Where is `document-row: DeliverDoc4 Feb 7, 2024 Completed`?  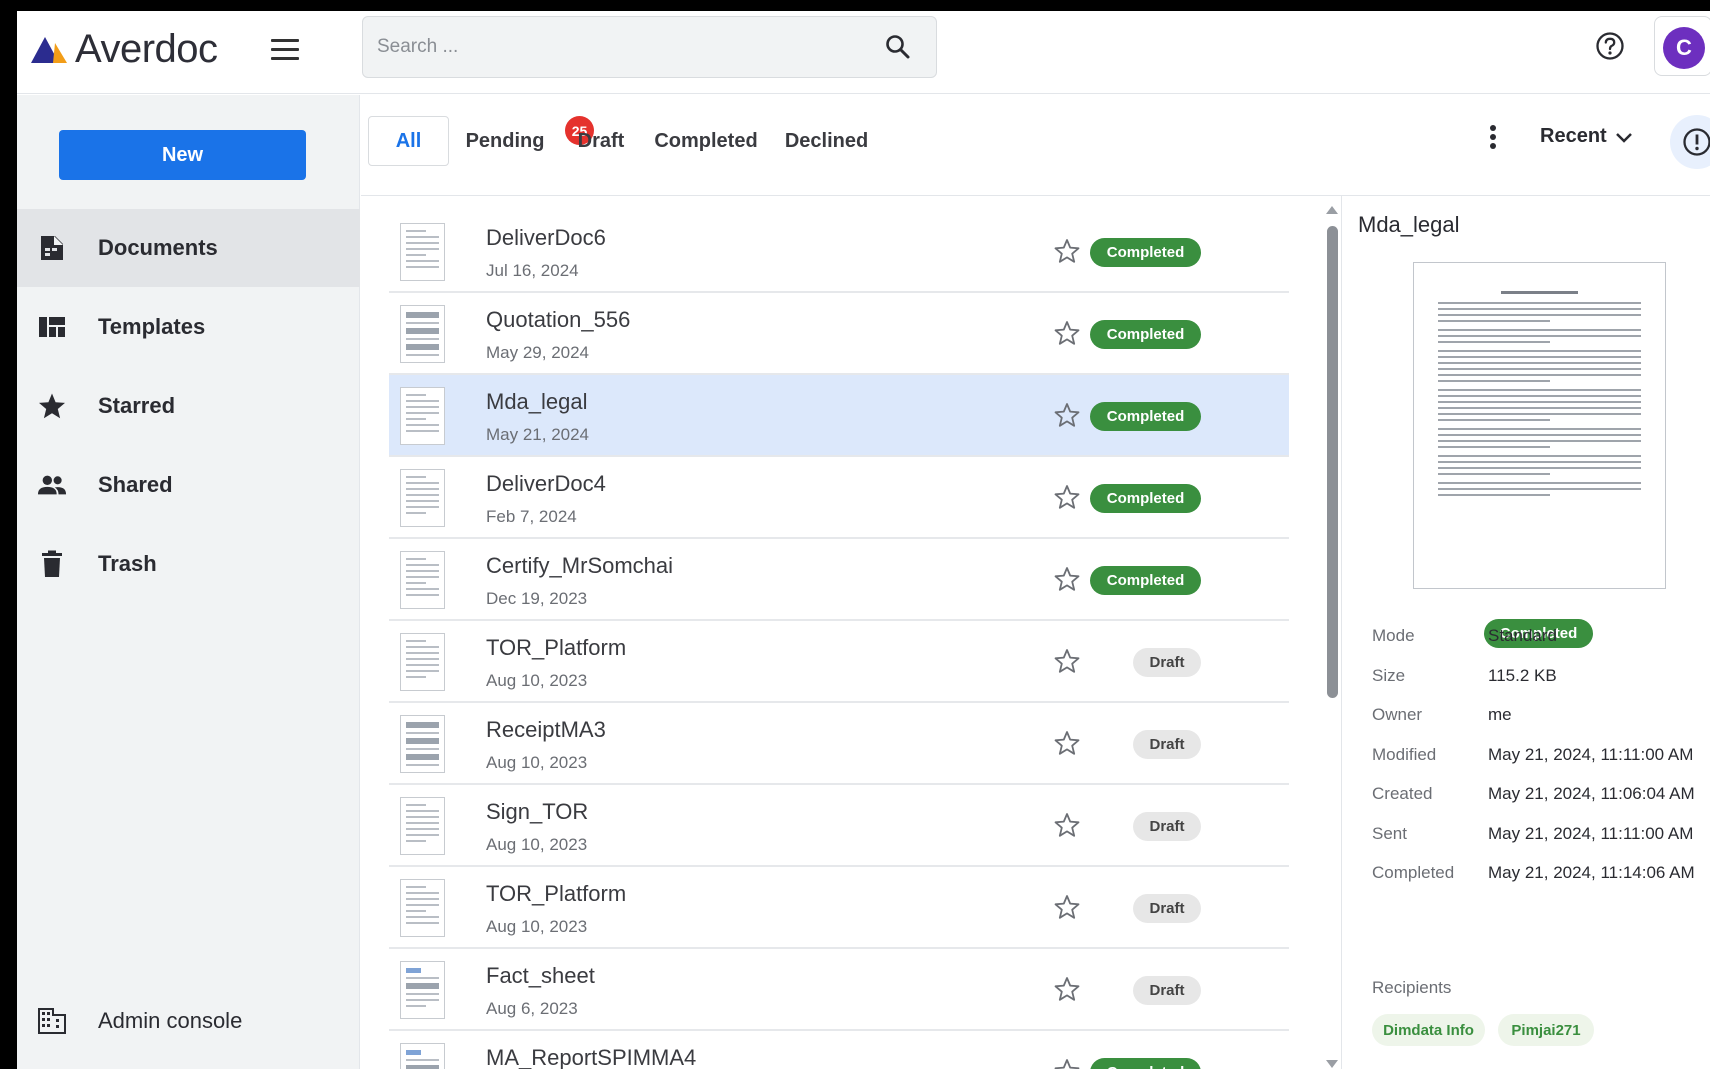
document-row: DeliverDoc4 Feb 7, 2024 Completed is located at coordinates (839, 498).